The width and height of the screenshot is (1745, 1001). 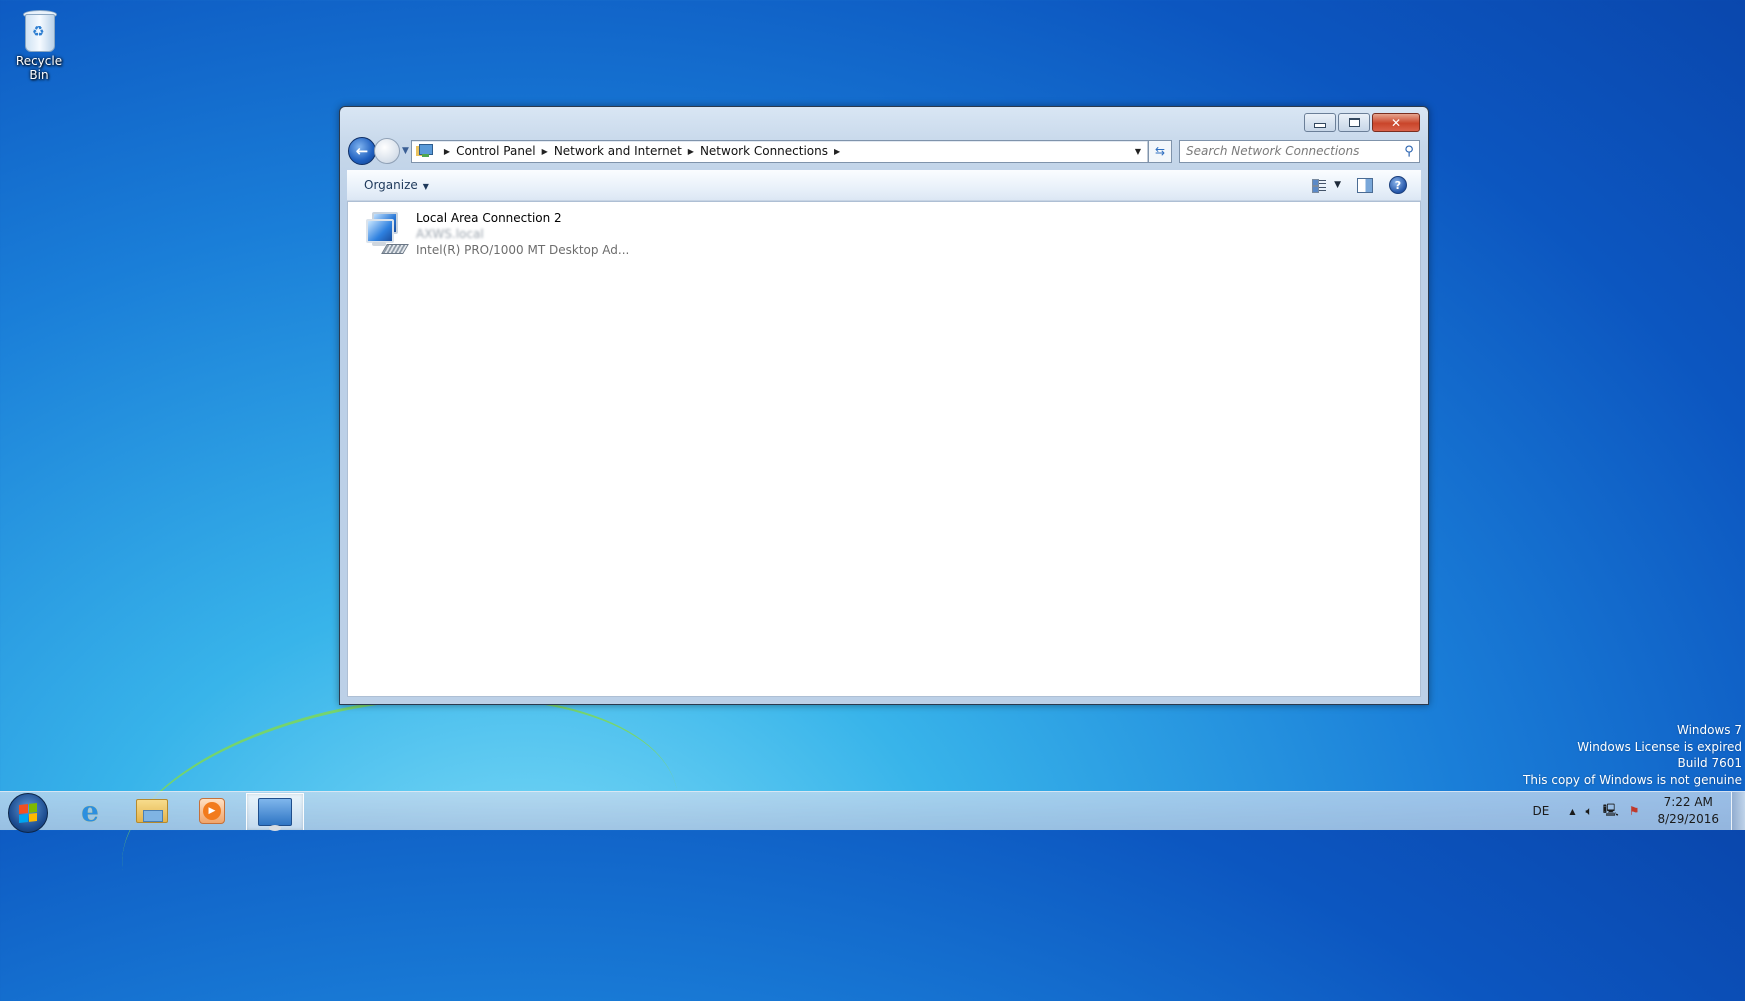 I want to click on help-button: ?, so click(x=1398, y=185).